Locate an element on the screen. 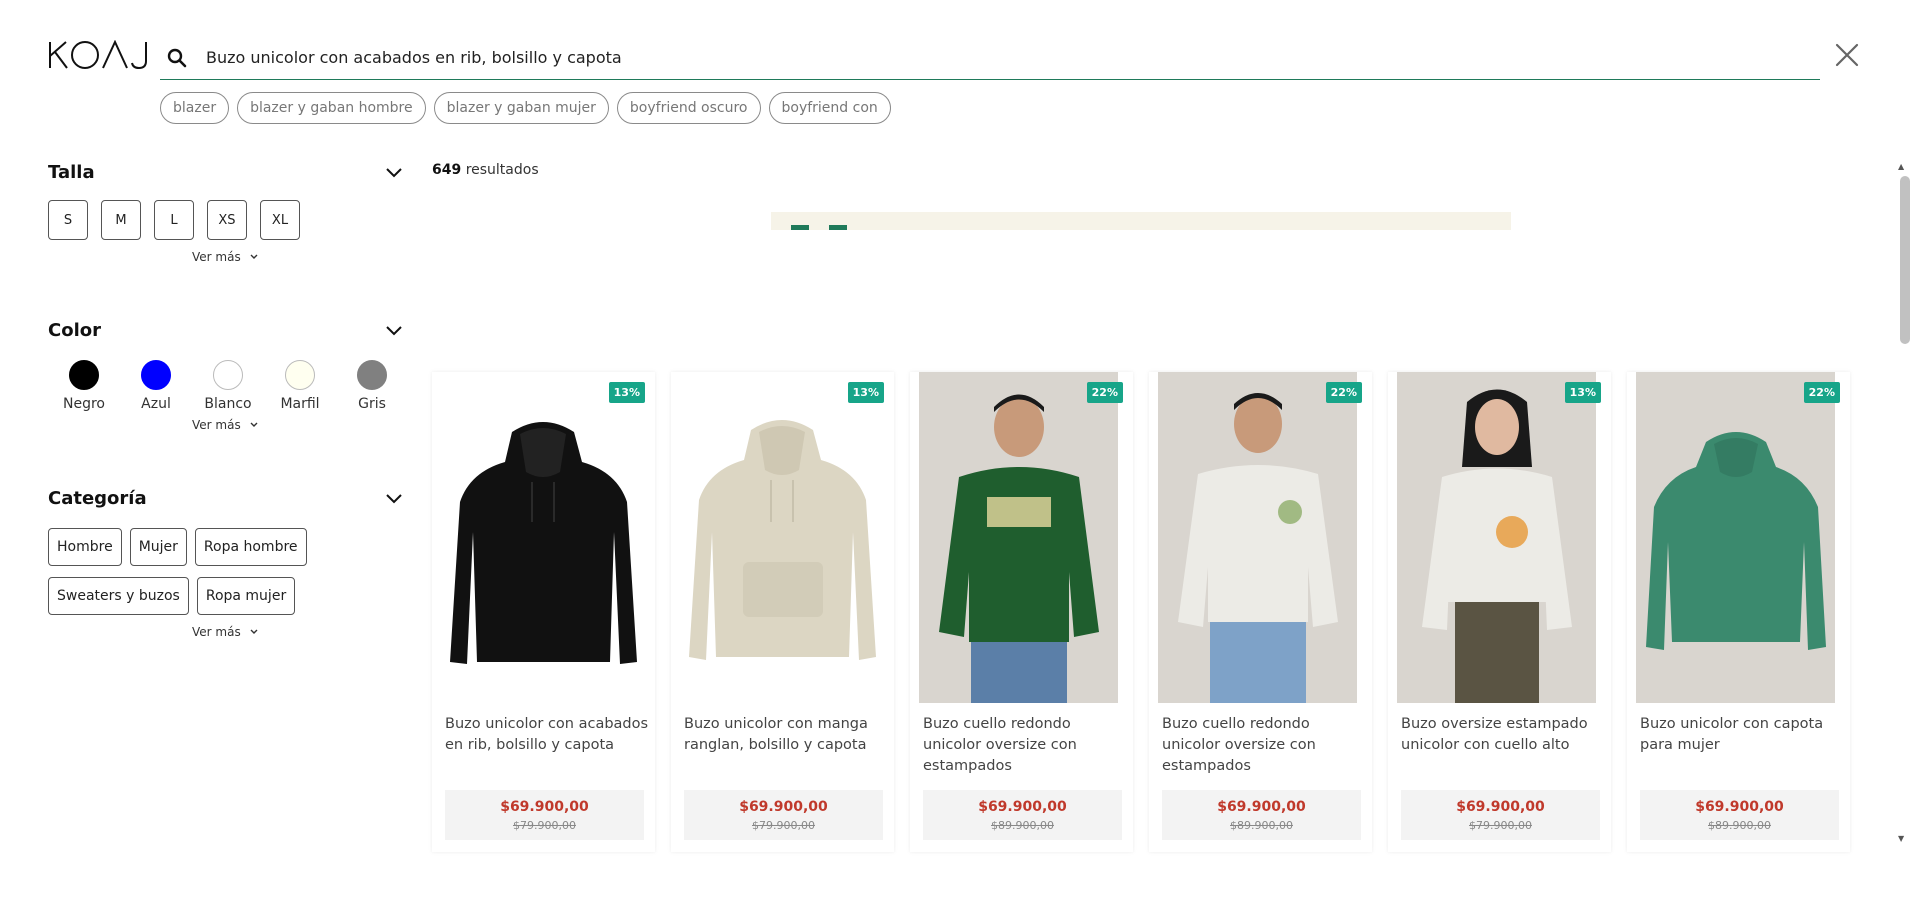 The height and width of the screenshot is (919, 1912). size-option: M is located at coordinates (121, 220).